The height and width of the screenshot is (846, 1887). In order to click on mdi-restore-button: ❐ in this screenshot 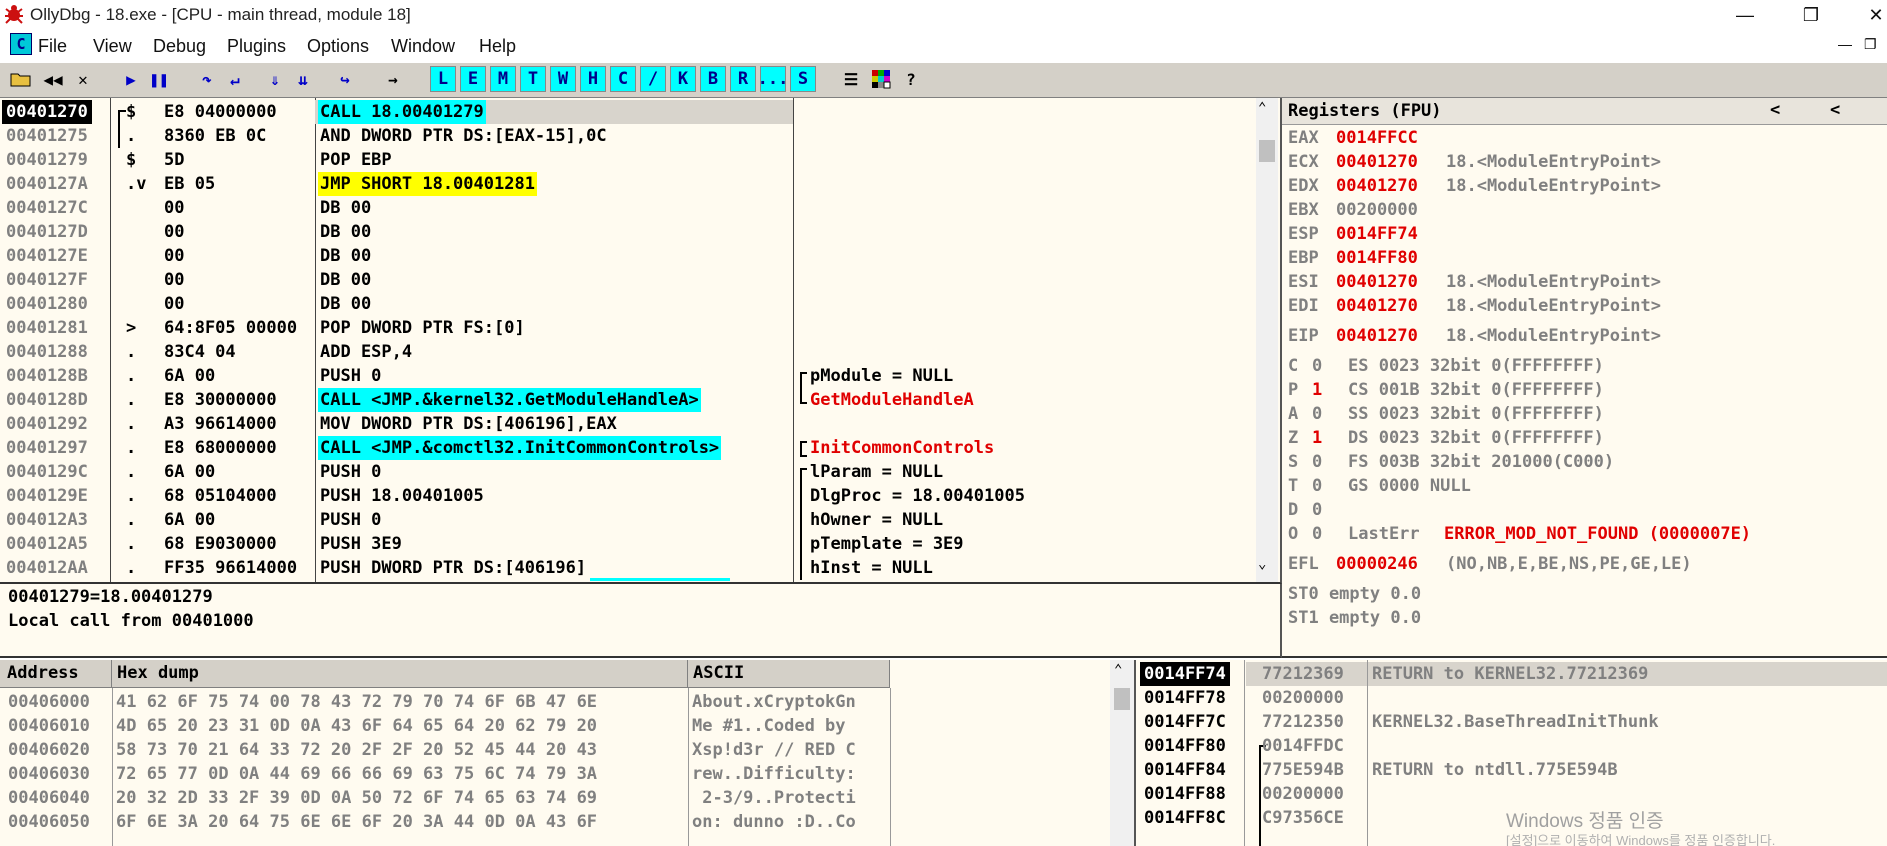, I will do `click(1870, 44)`.